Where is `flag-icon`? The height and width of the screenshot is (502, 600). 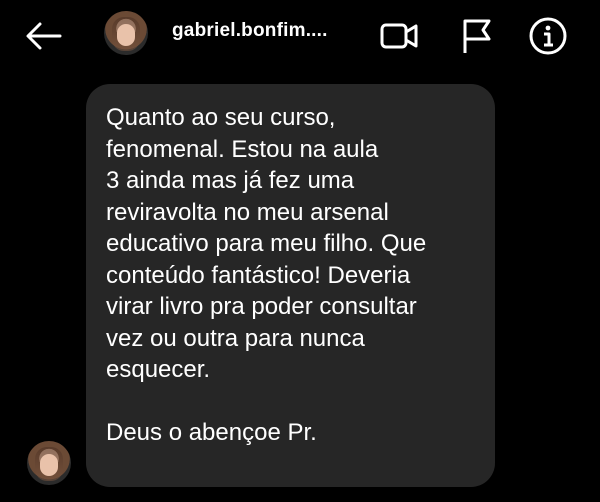
flag-icon is located at coordinates (477, 36).